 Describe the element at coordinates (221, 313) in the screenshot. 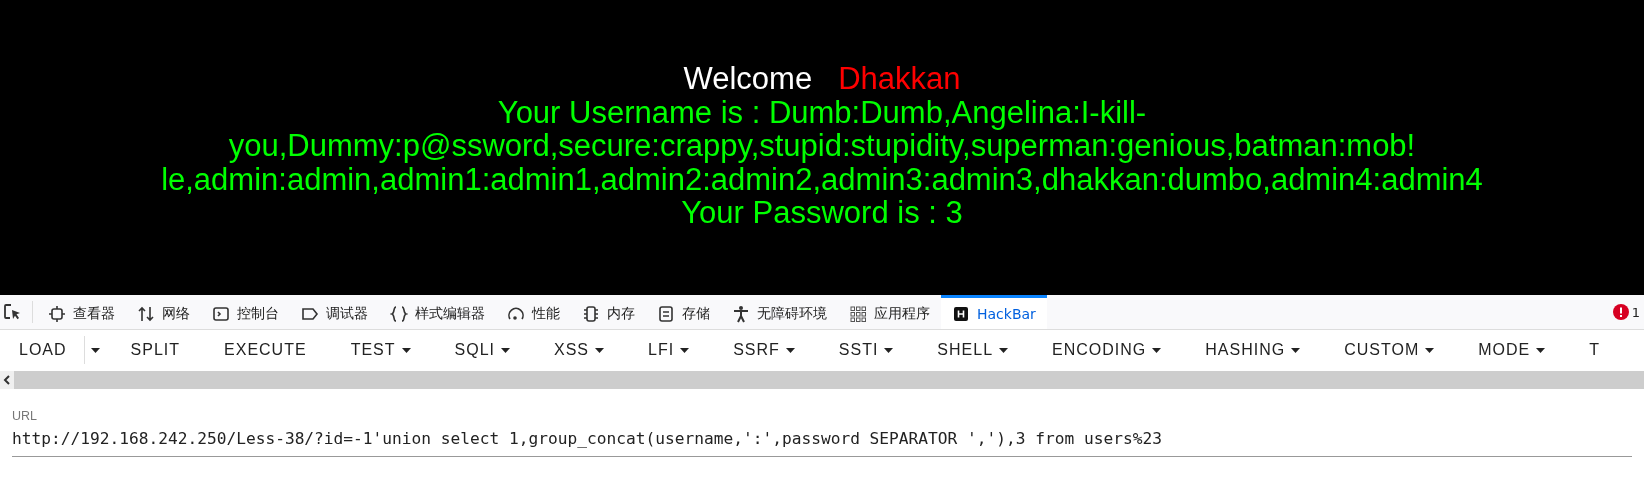

I see `console-icon` at that location.